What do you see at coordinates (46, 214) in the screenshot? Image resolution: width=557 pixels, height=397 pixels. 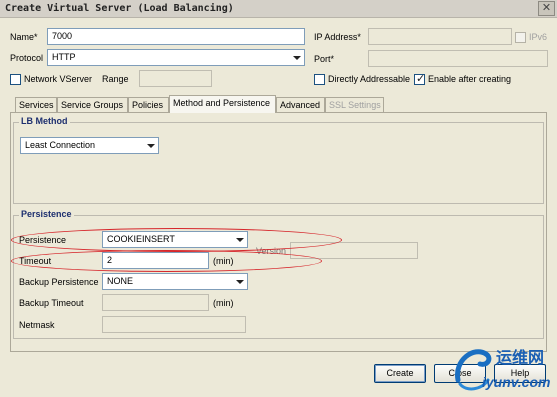 I see `persistence-group-title: Persistence` at bounding box center [46, 214].